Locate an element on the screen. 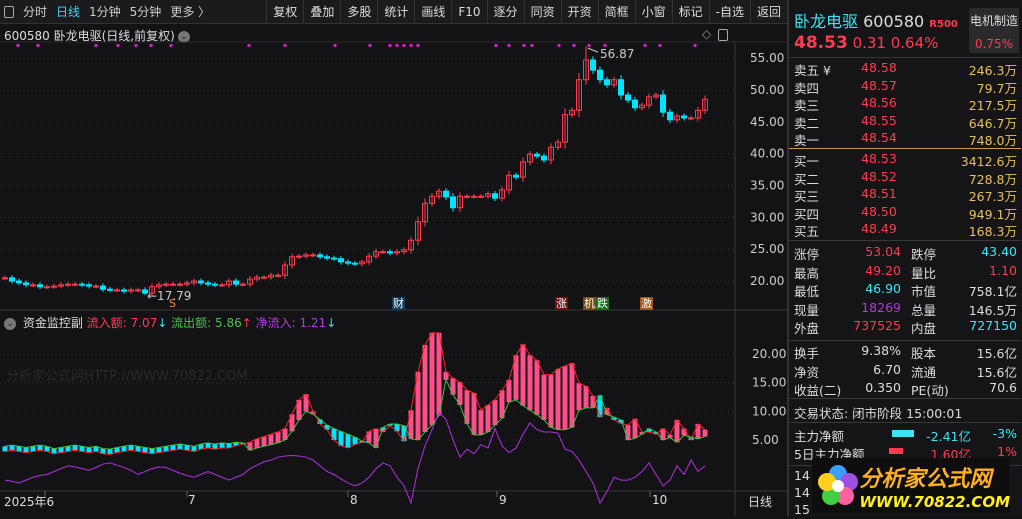  quote-row: 卖五 ¥ 48.58 246.3万 is located at coordinates (905, 69).